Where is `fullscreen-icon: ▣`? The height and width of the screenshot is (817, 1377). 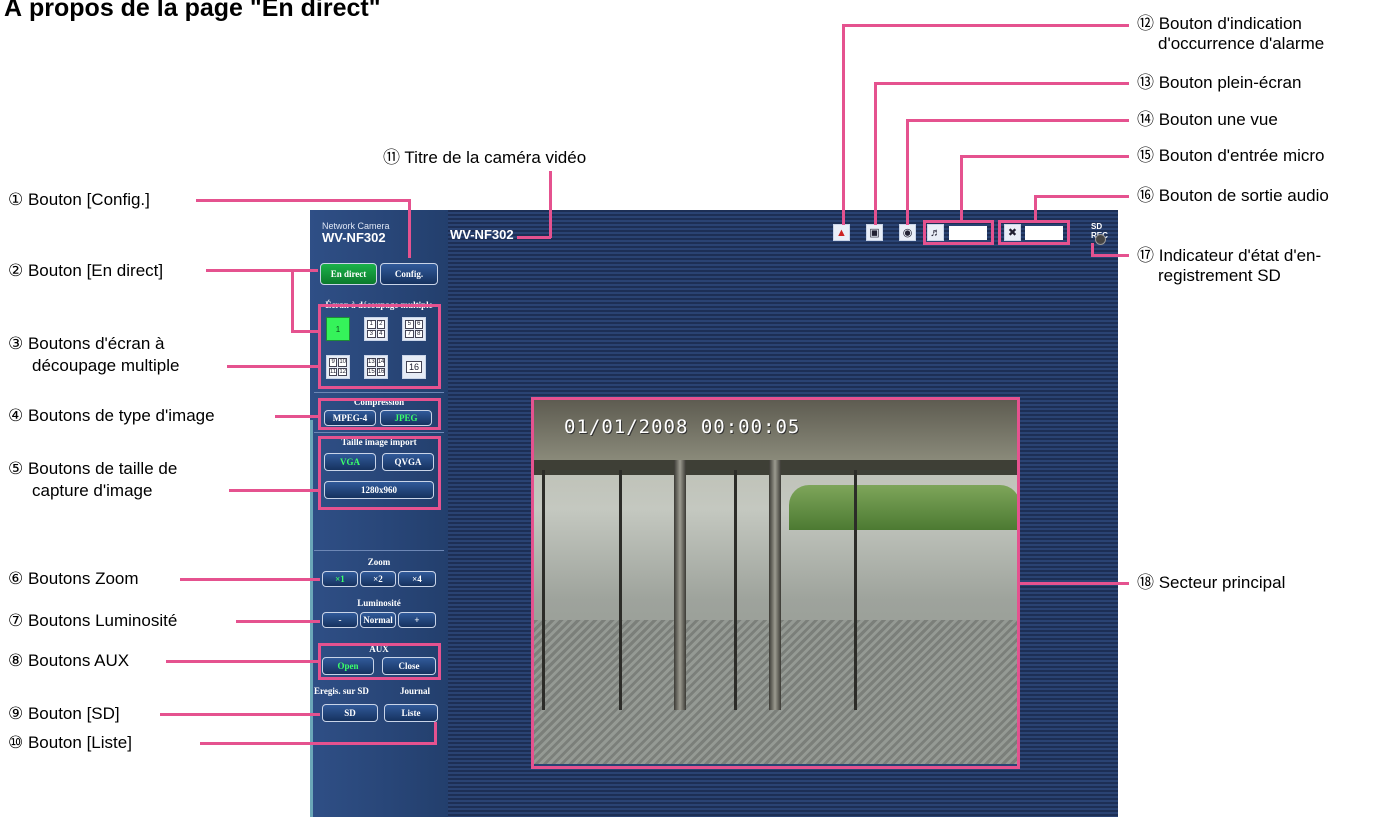 fullscreen-icon: ▣ is located at coordinates (874, 232).